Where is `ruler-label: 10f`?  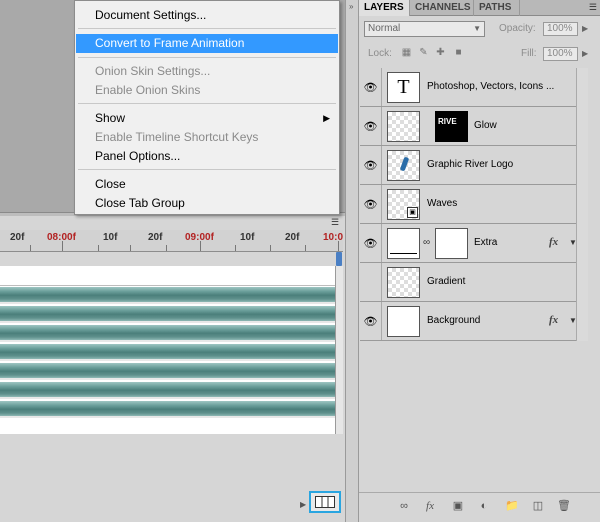
ruler-label: 10f is located at coordinates (247, 237).